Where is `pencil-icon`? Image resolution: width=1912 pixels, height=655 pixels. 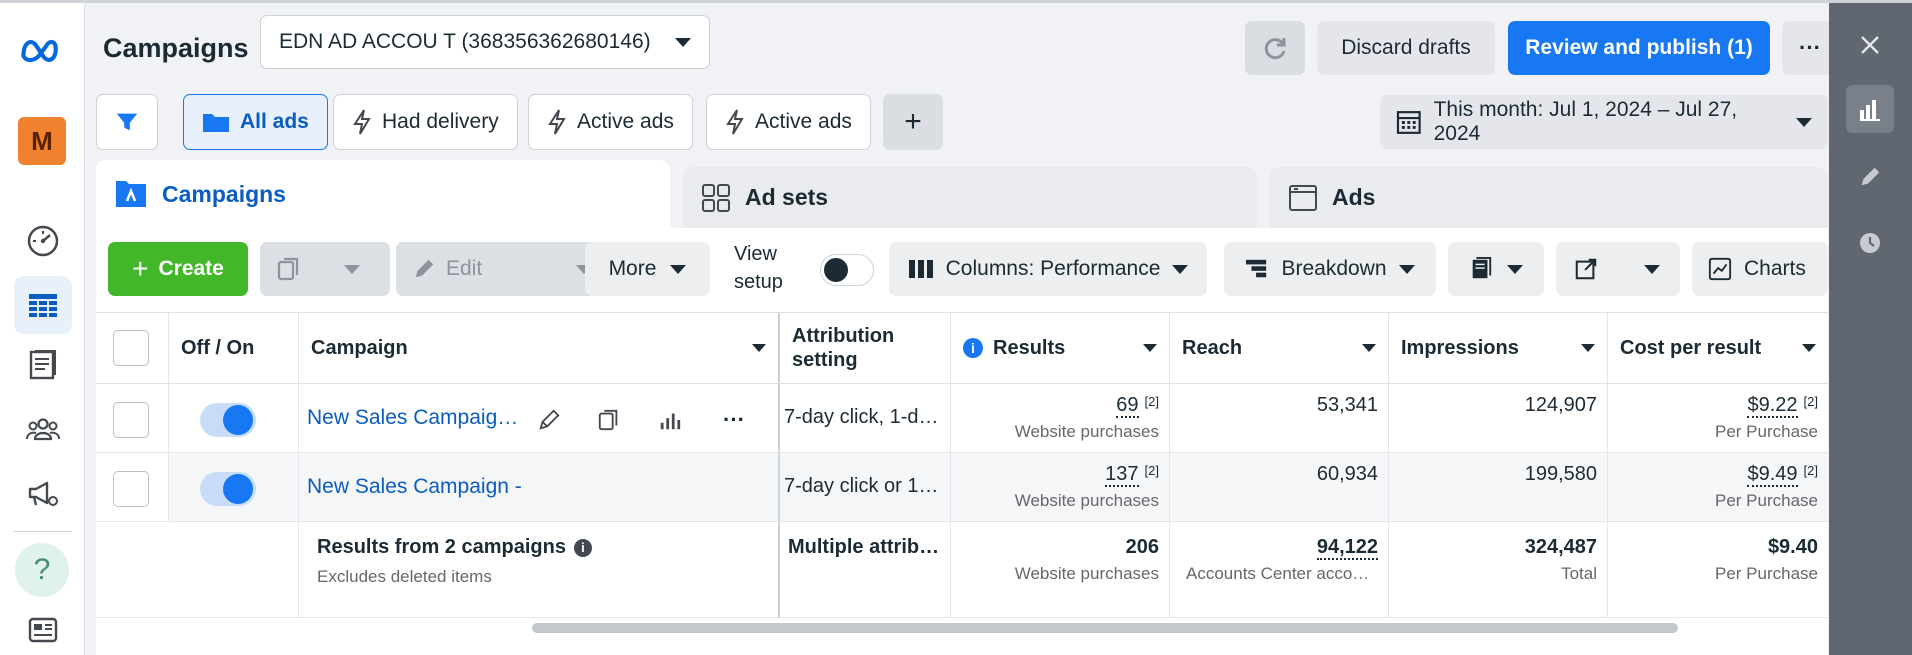
pencil-icon is located at coordinates (1870, 177).